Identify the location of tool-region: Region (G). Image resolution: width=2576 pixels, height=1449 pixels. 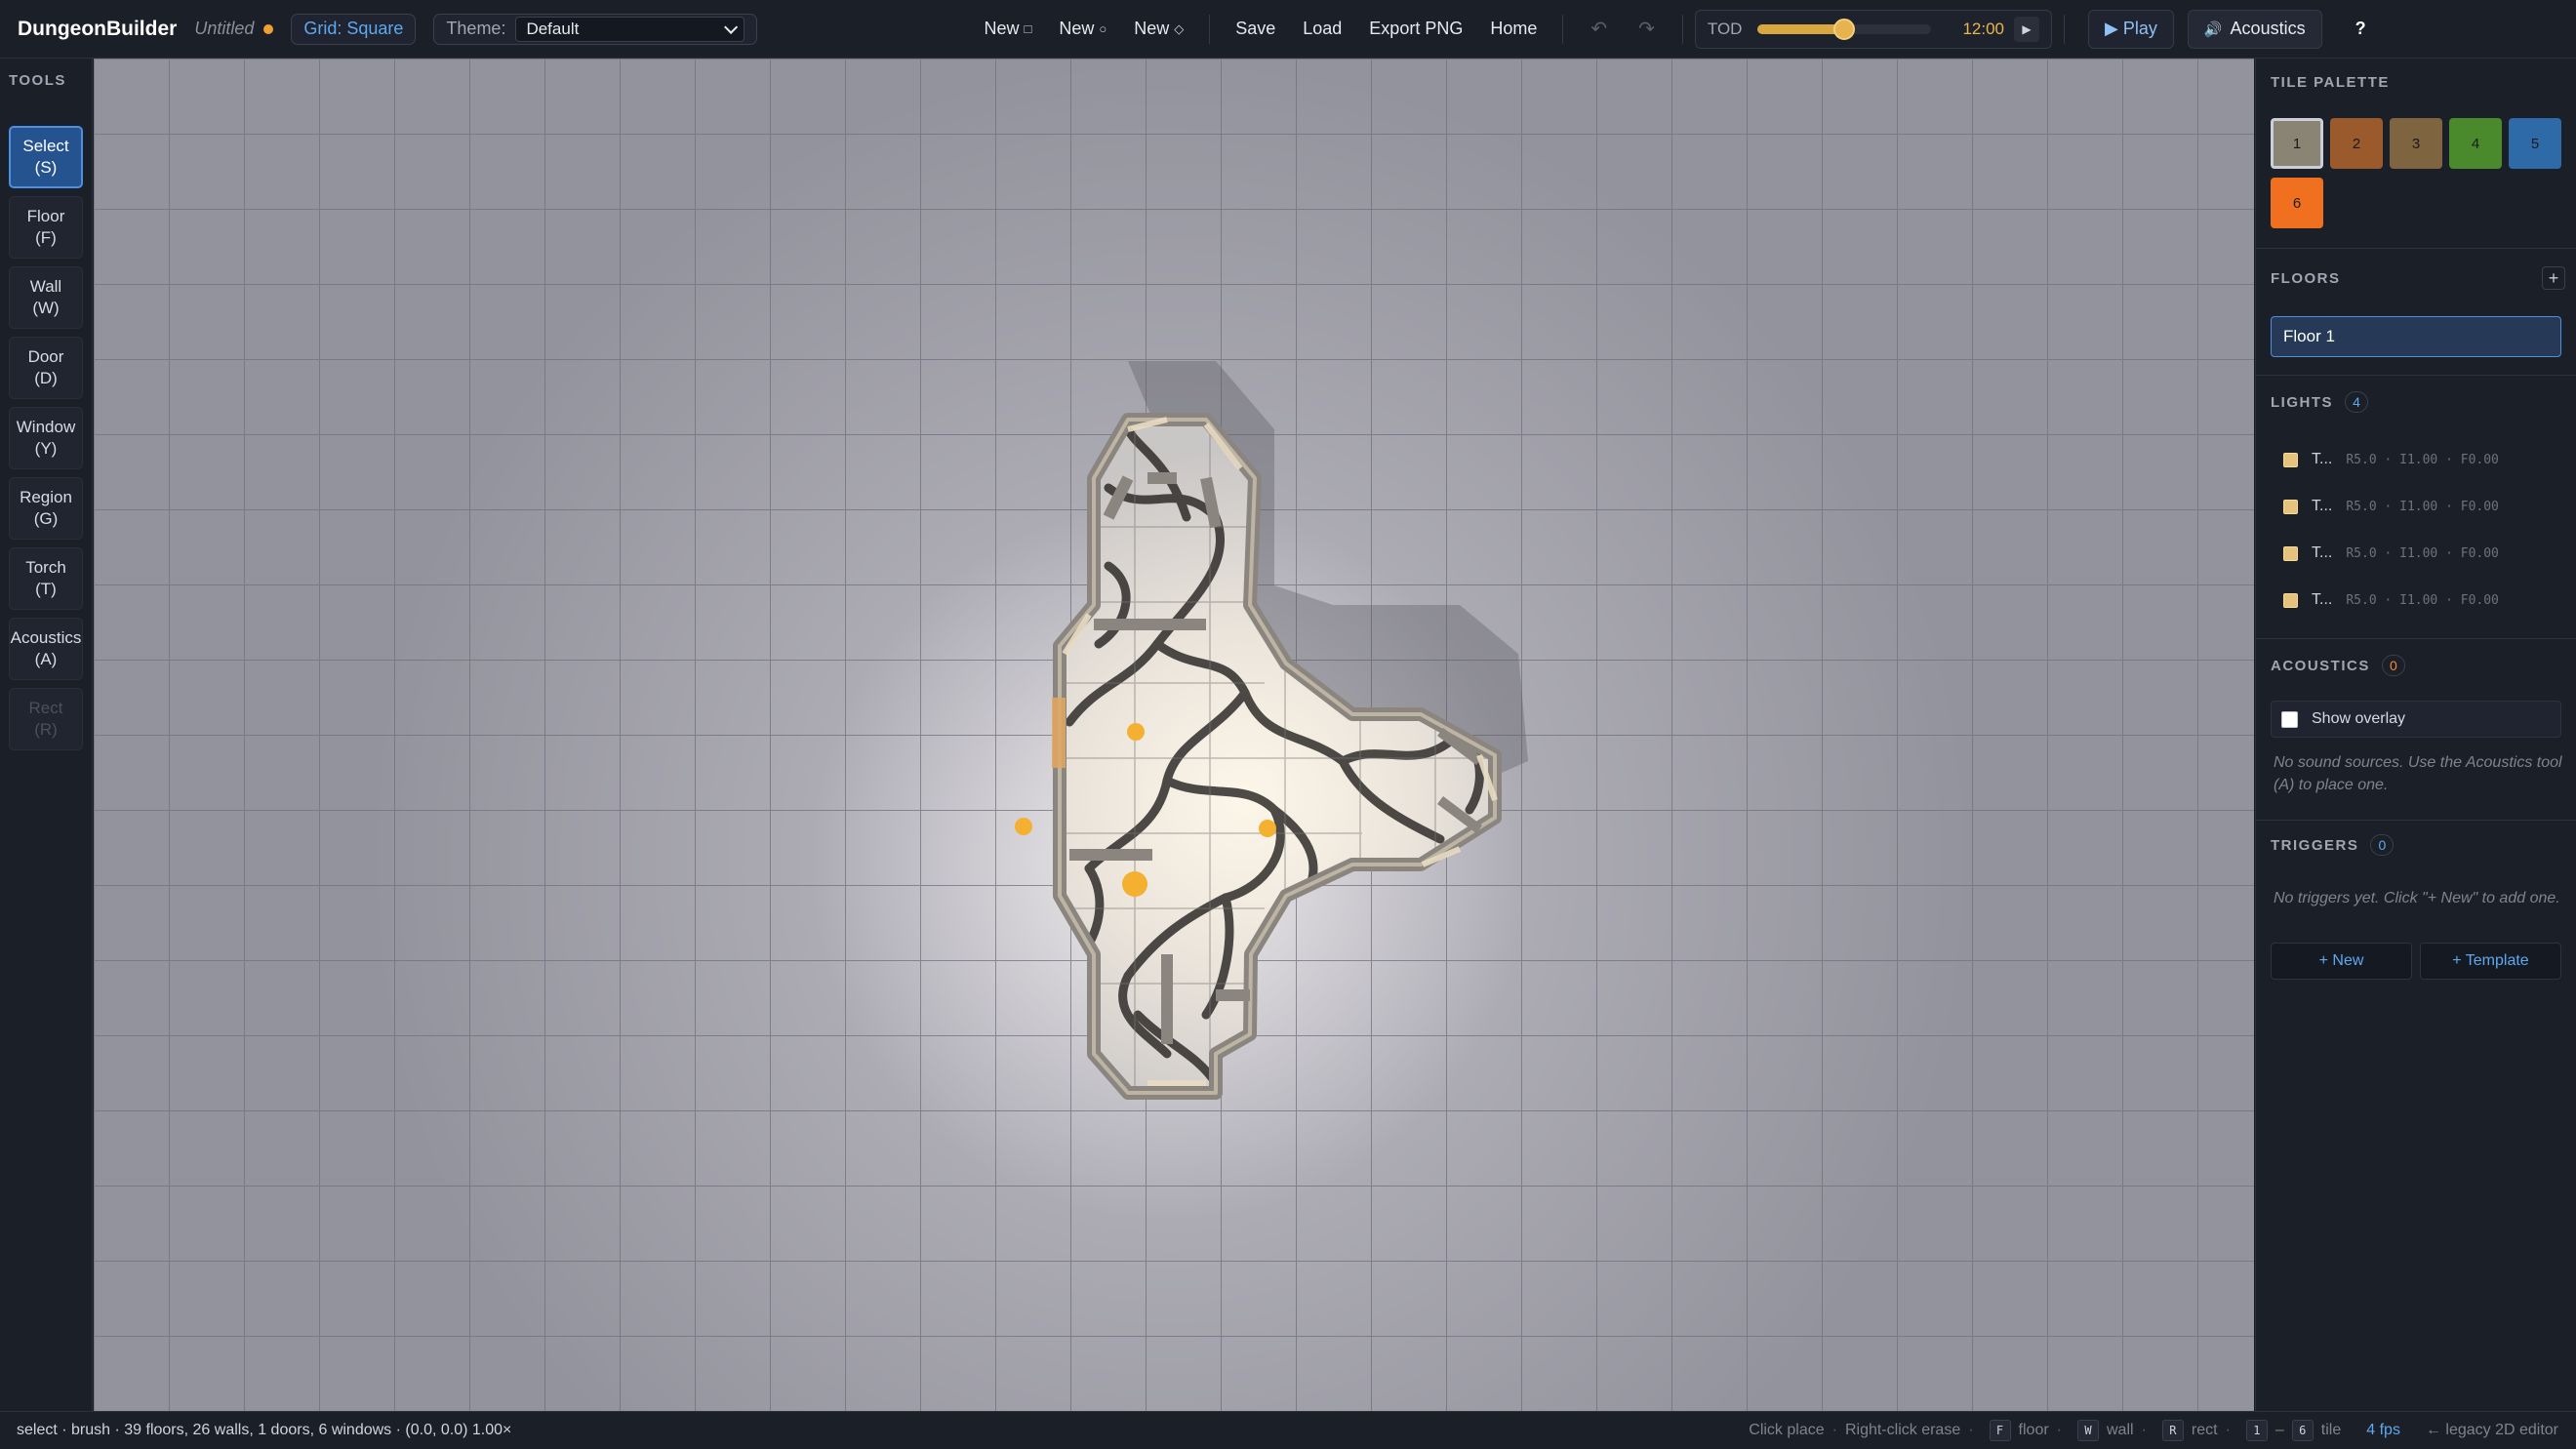
(46, 508).